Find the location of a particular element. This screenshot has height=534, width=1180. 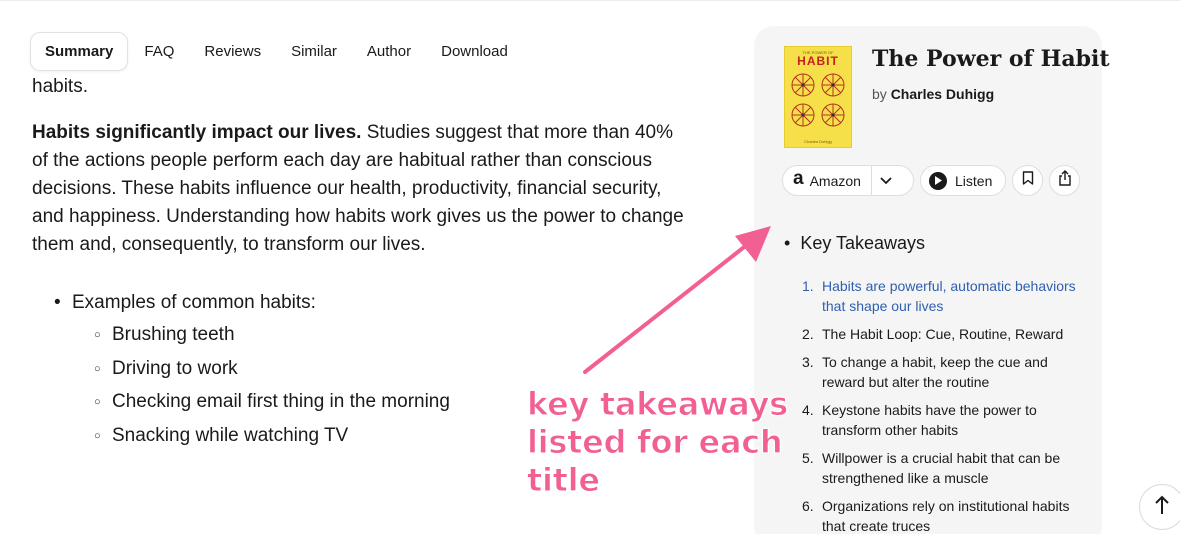

takeaway-number: 4. is located at coordinates (808, 410).